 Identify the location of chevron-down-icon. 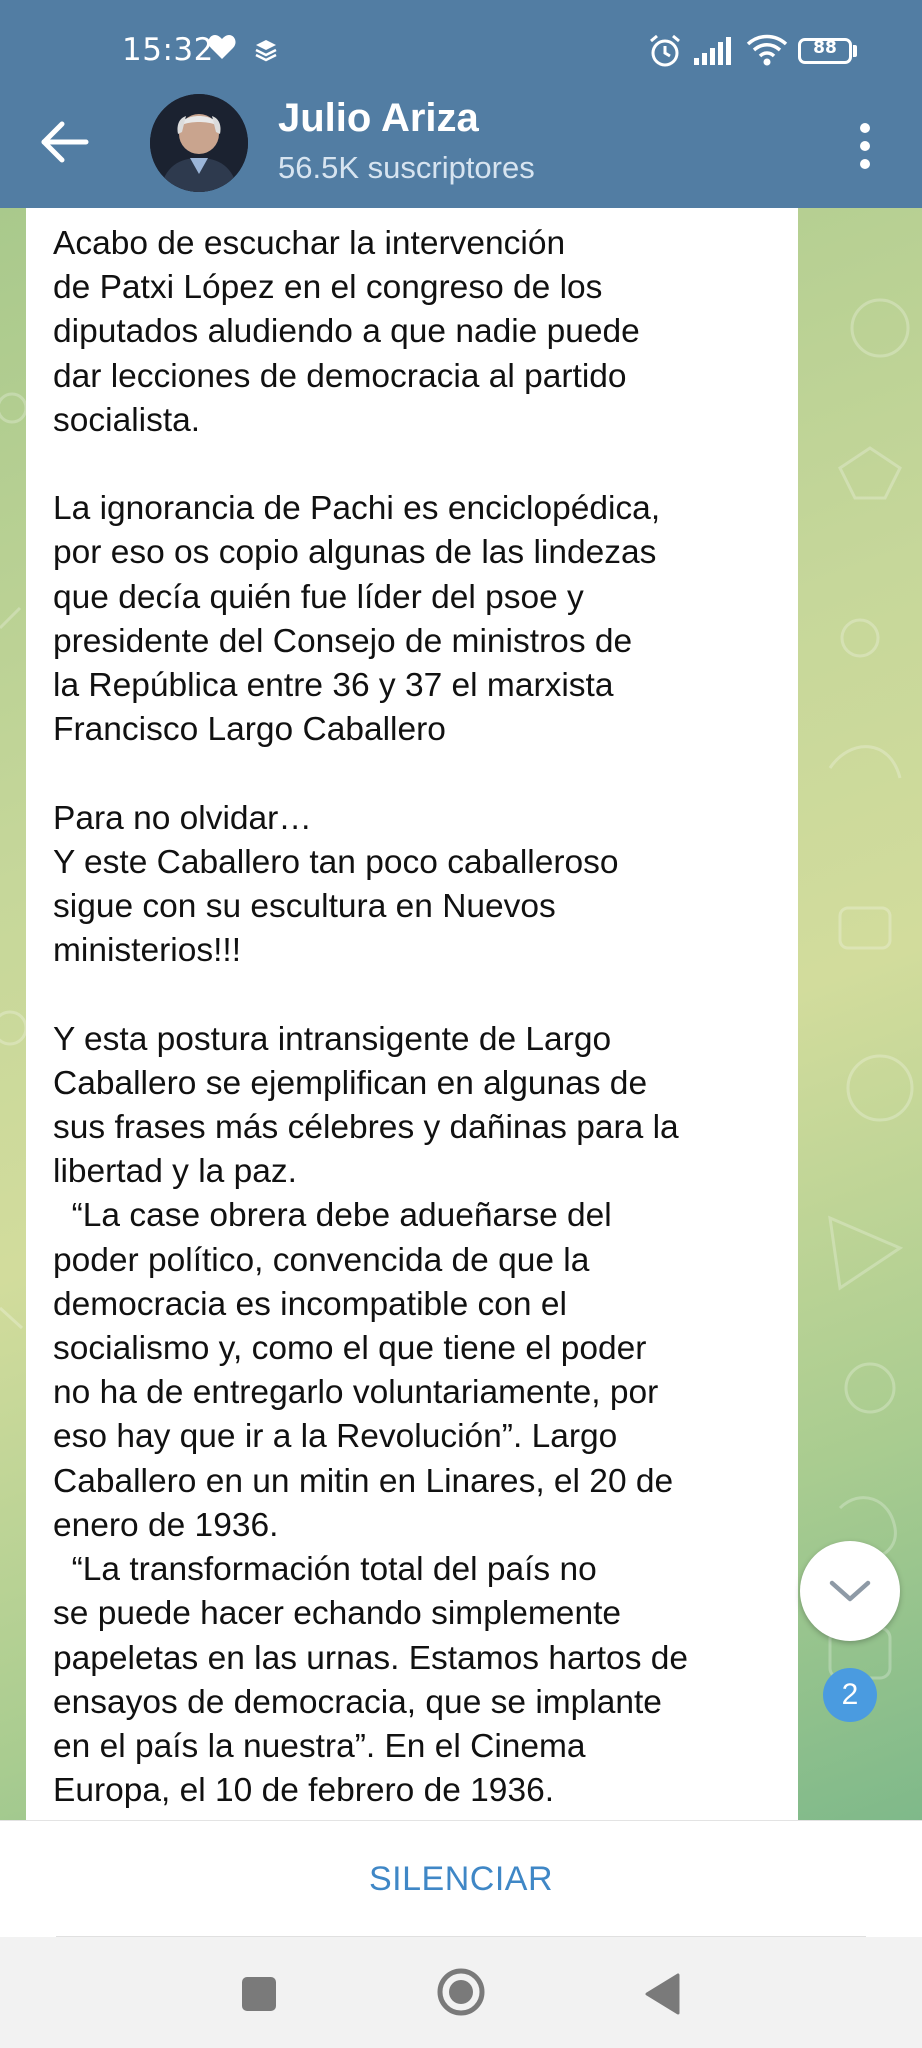
(850, 1591).